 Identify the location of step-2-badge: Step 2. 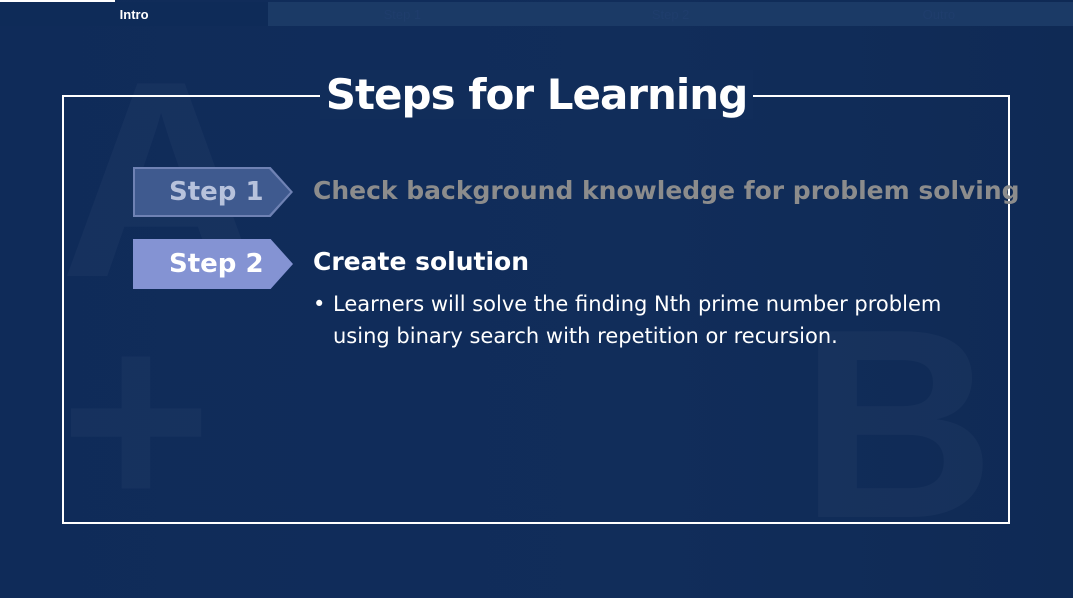
(213, 264).